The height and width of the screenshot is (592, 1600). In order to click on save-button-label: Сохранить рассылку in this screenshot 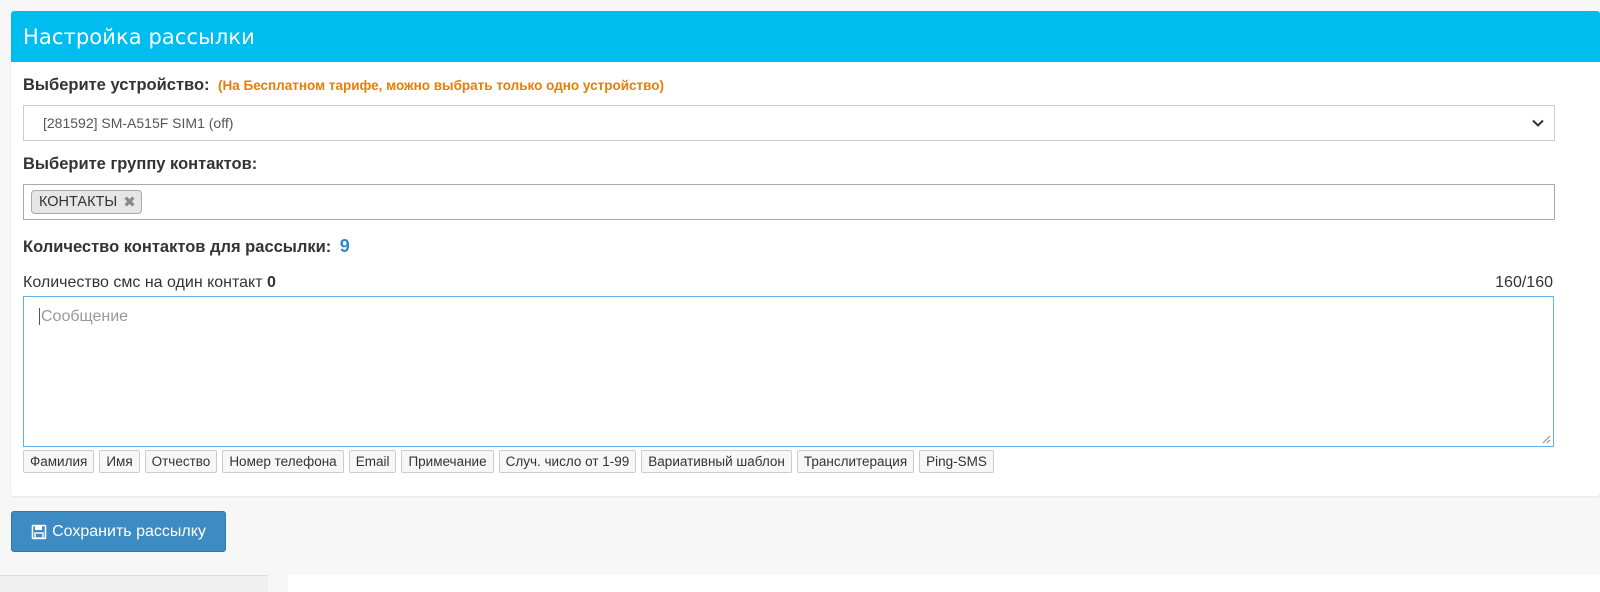, I will do `click(129, 531)`.